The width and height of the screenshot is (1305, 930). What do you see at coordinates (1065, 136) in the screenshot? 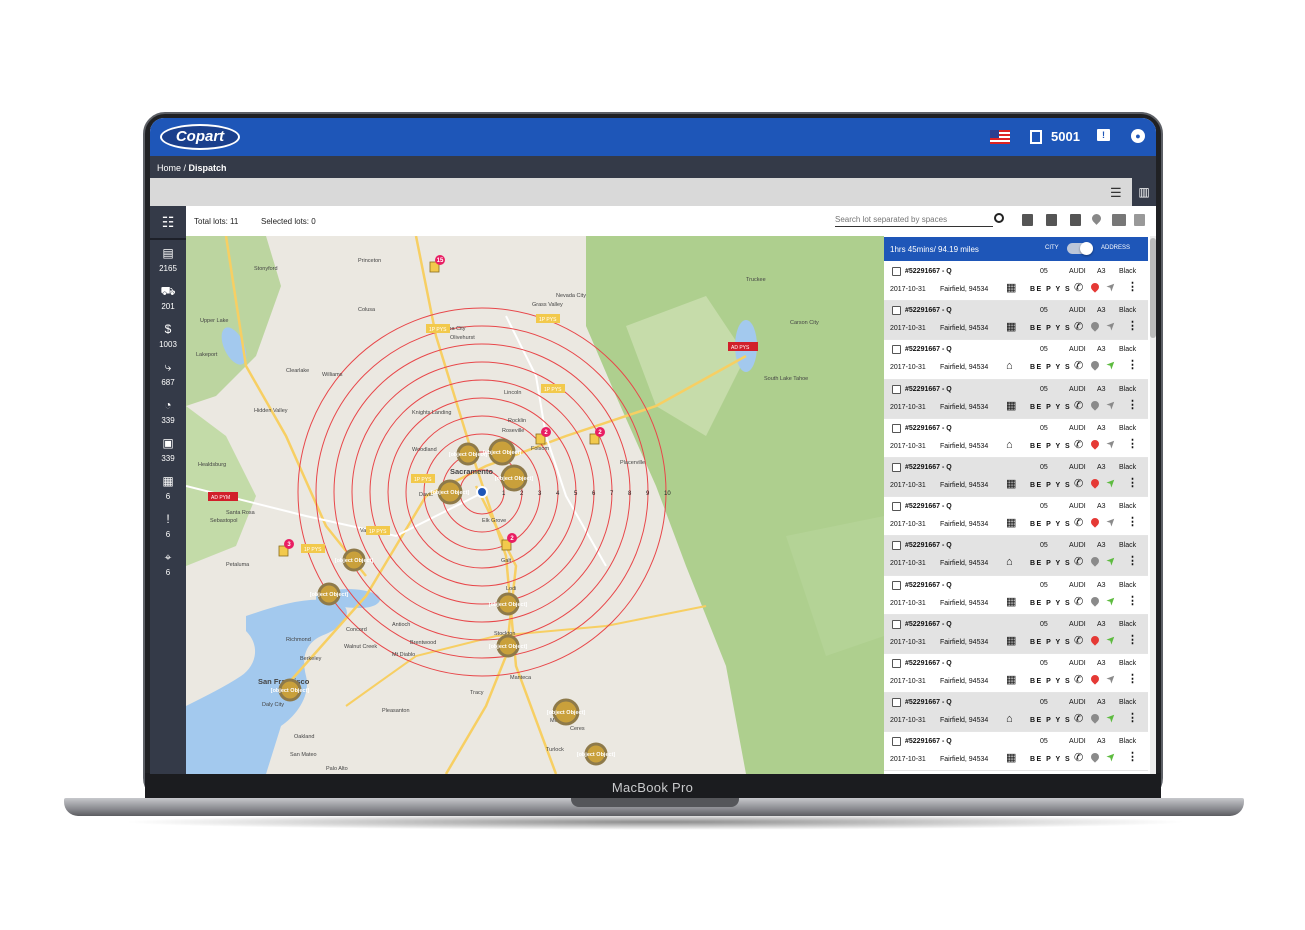
I see `yard-number: 5001` at bounding box center [1065, 136].